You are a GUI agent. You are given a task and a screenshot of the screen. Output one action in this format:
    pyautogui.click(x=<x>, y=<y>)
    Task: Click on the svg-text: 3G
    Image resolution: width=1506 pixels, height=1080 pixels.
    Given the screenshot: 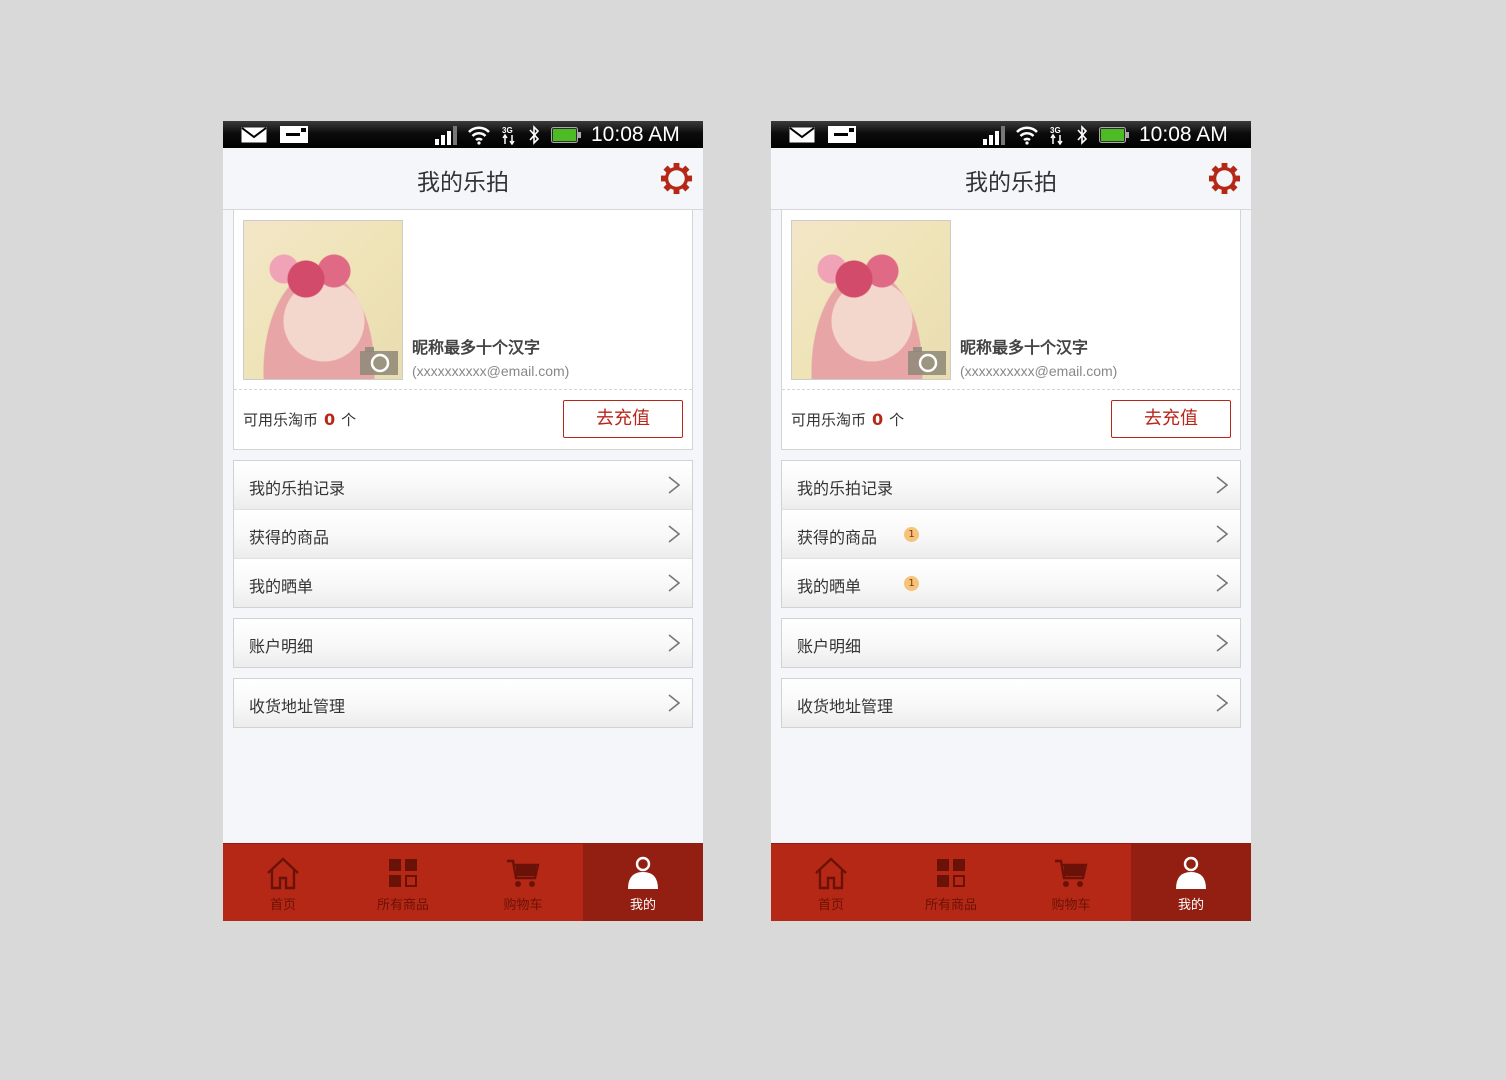 What is the action you would take?
    pyautogui.click(x=1055, y=130)
    